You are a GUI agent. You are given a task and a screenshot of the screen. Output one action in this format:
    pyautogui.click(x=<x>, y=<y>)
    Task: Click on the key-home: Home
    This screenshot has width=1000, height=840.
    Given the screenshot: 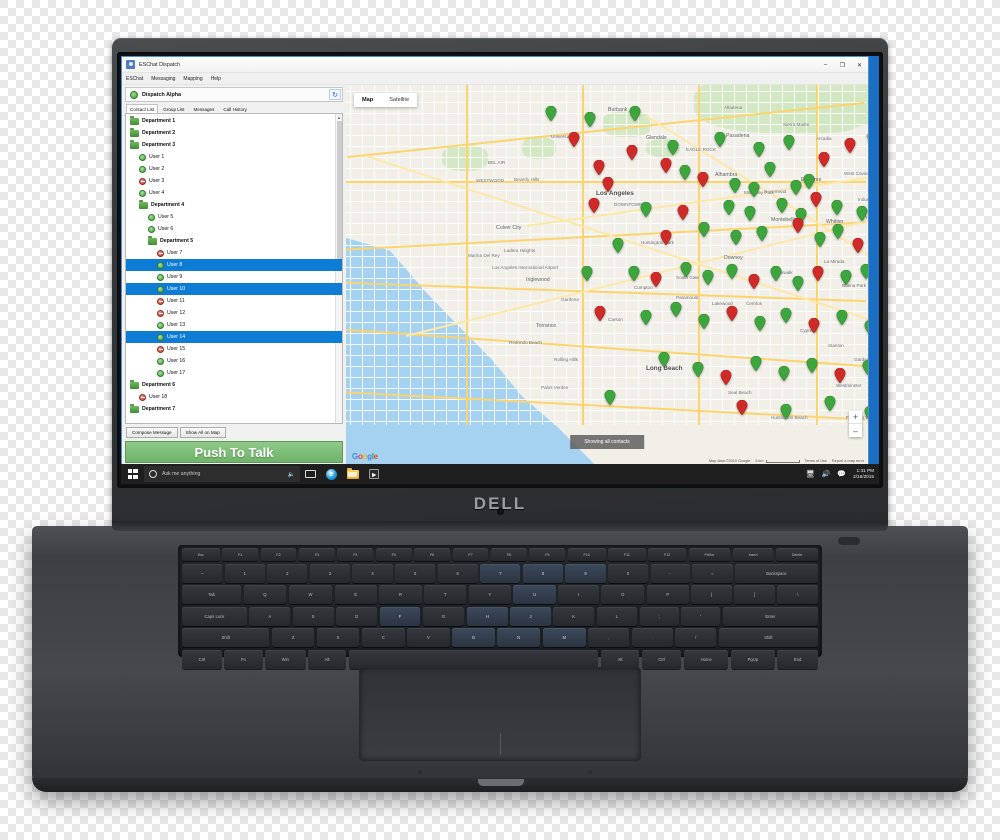 What is the action you would take?
    pyautogui.click(x=706, y=659)
    